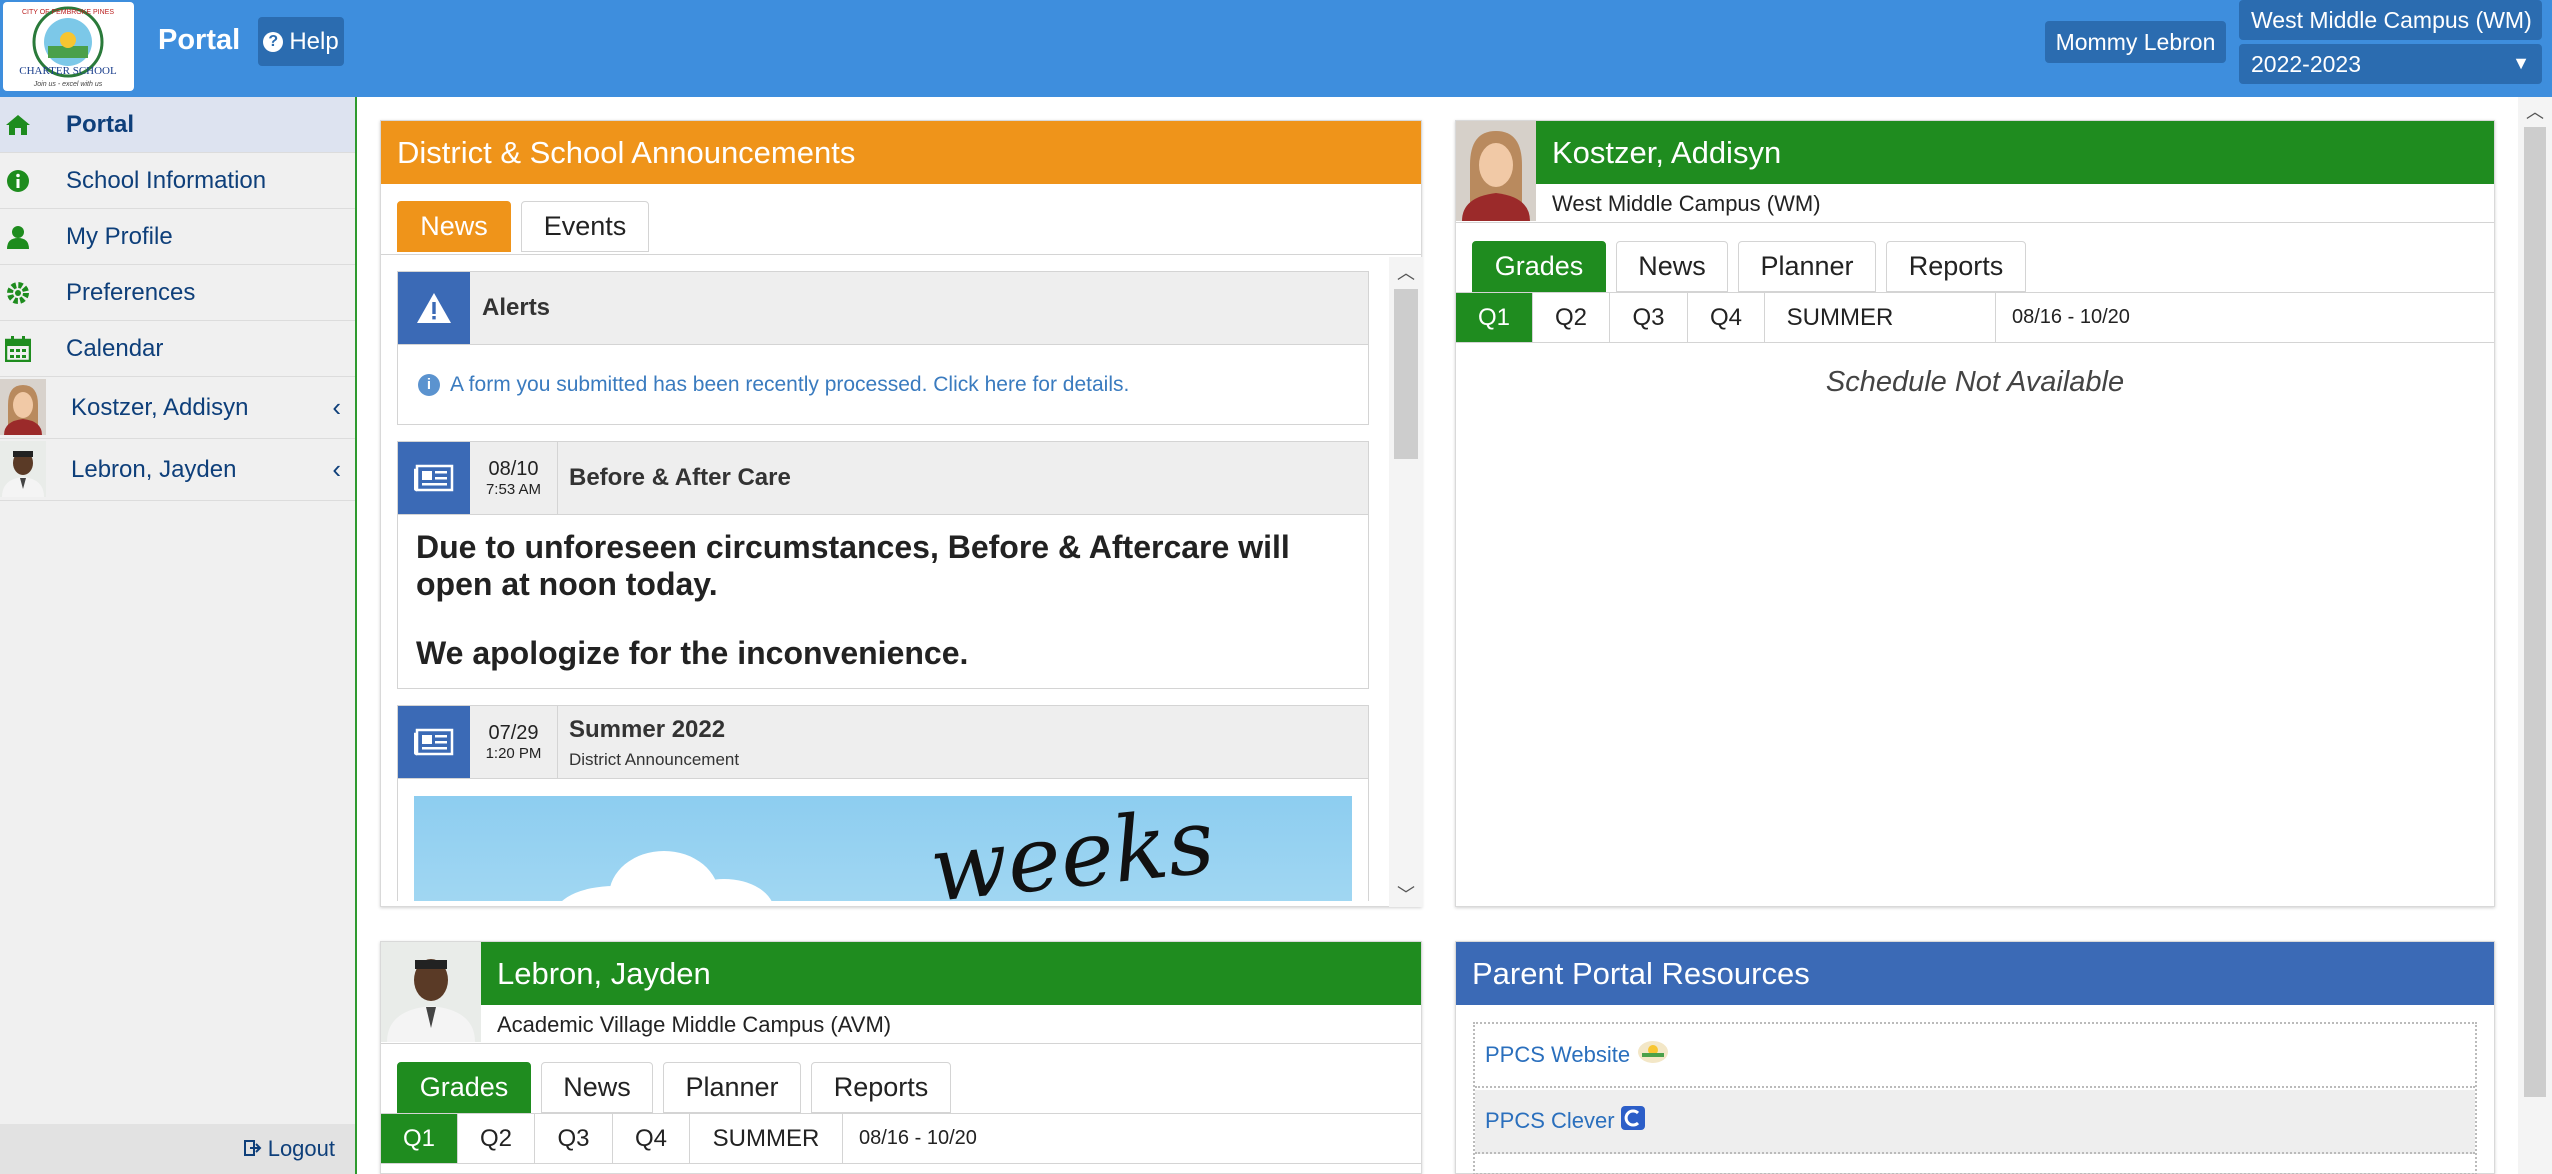 The width and height of the screenshot is (2552, 1174). I want to click on scroll-down-icon: ﹀, so click(1406, 894).